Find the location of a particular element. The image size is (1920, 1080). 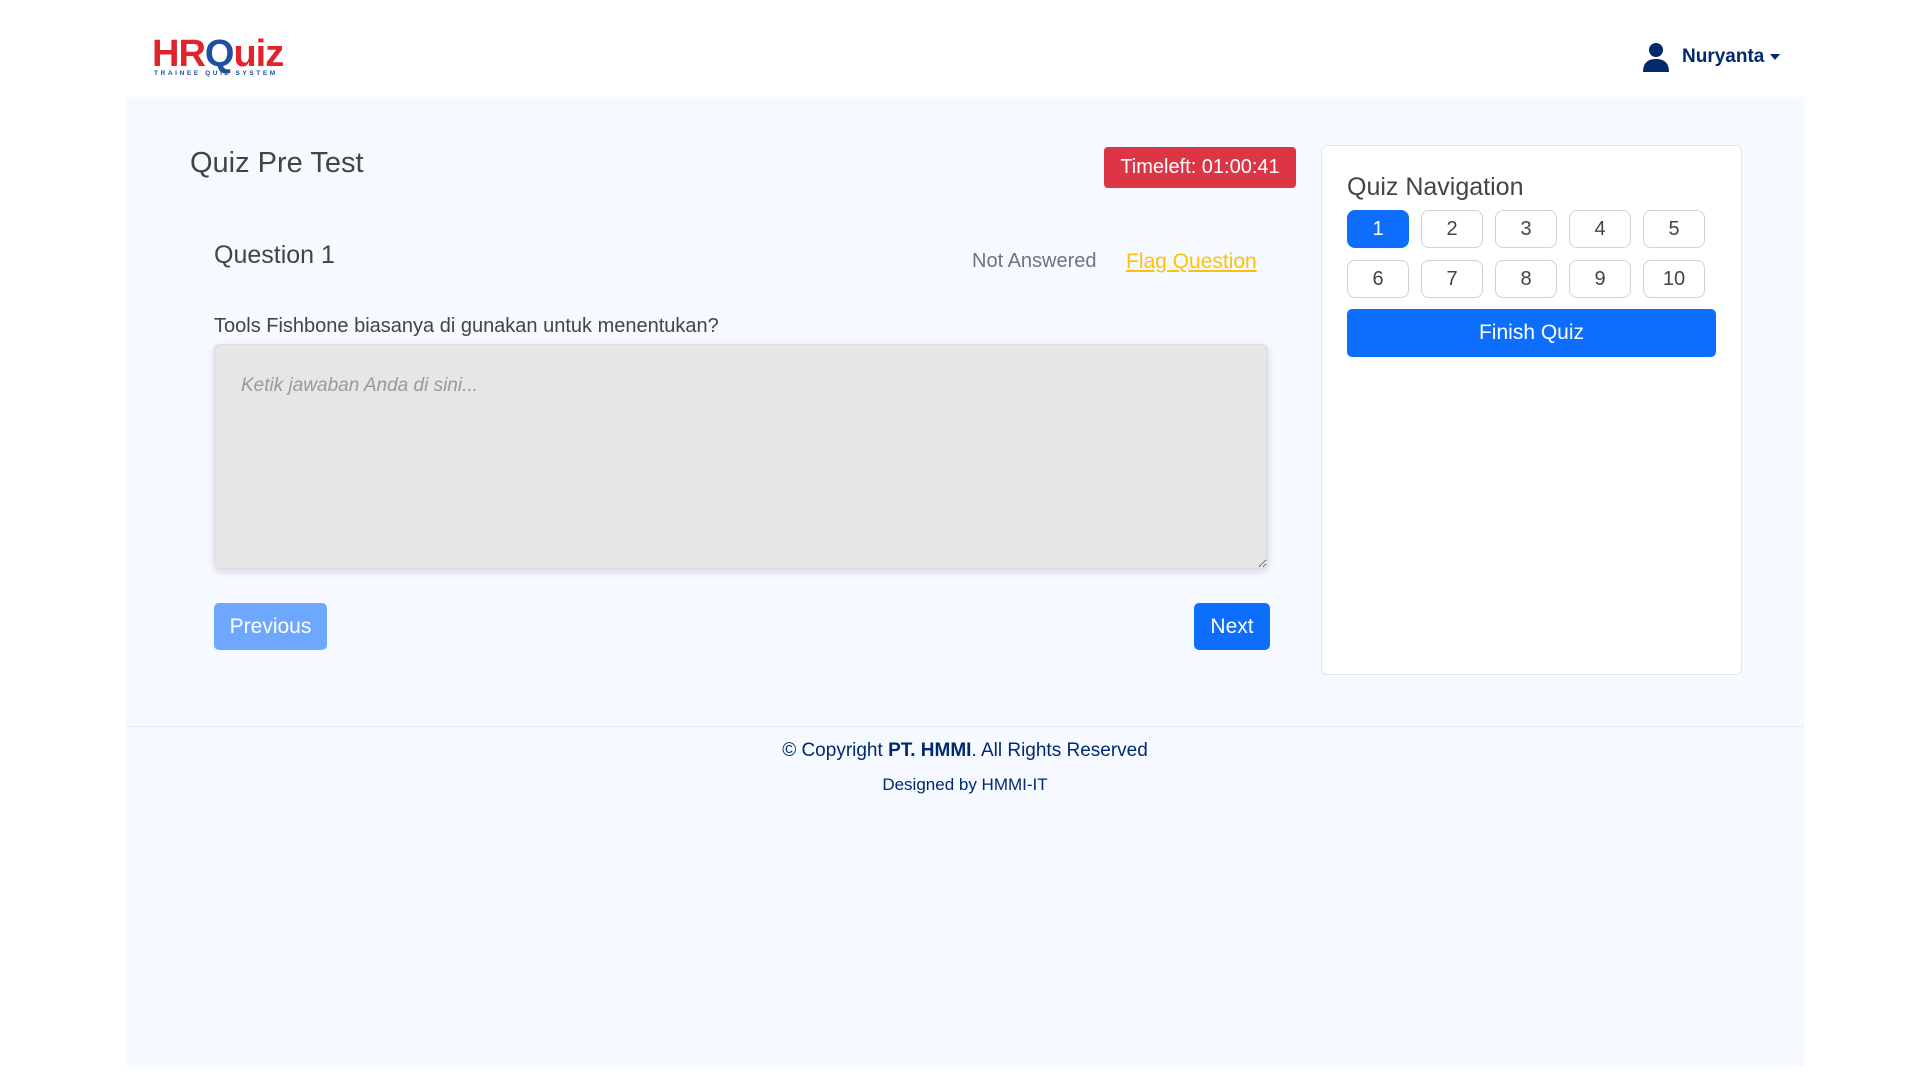

hrquiz-logo: HRQuiz TRAINEE QUIZ SYSTEM is located at coordinates (222, 58).